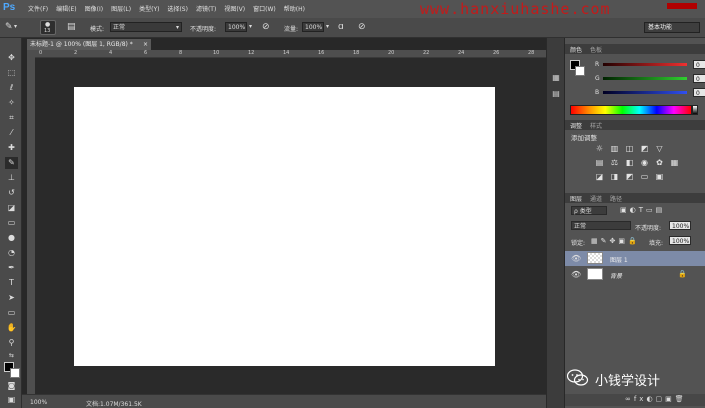 The image size is (705, 408). What do you see at coordinates (11, 208) in the screenshot?
I see `eraser-tool-icon: ◪` at bounding box center [11, 208].